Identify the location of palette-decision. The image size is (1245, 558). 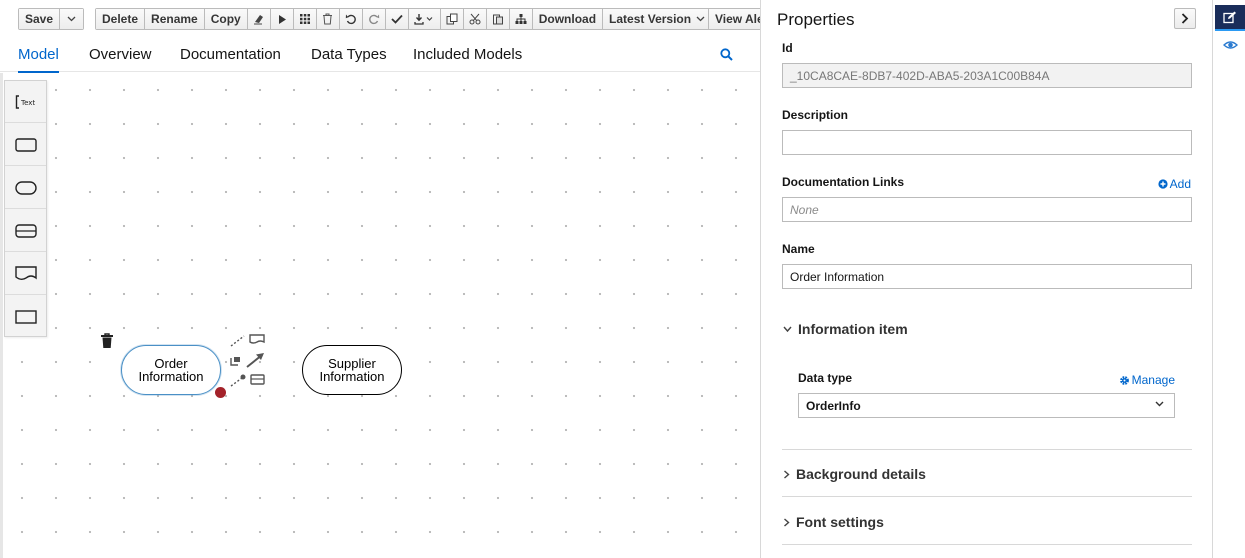
(25, 145).